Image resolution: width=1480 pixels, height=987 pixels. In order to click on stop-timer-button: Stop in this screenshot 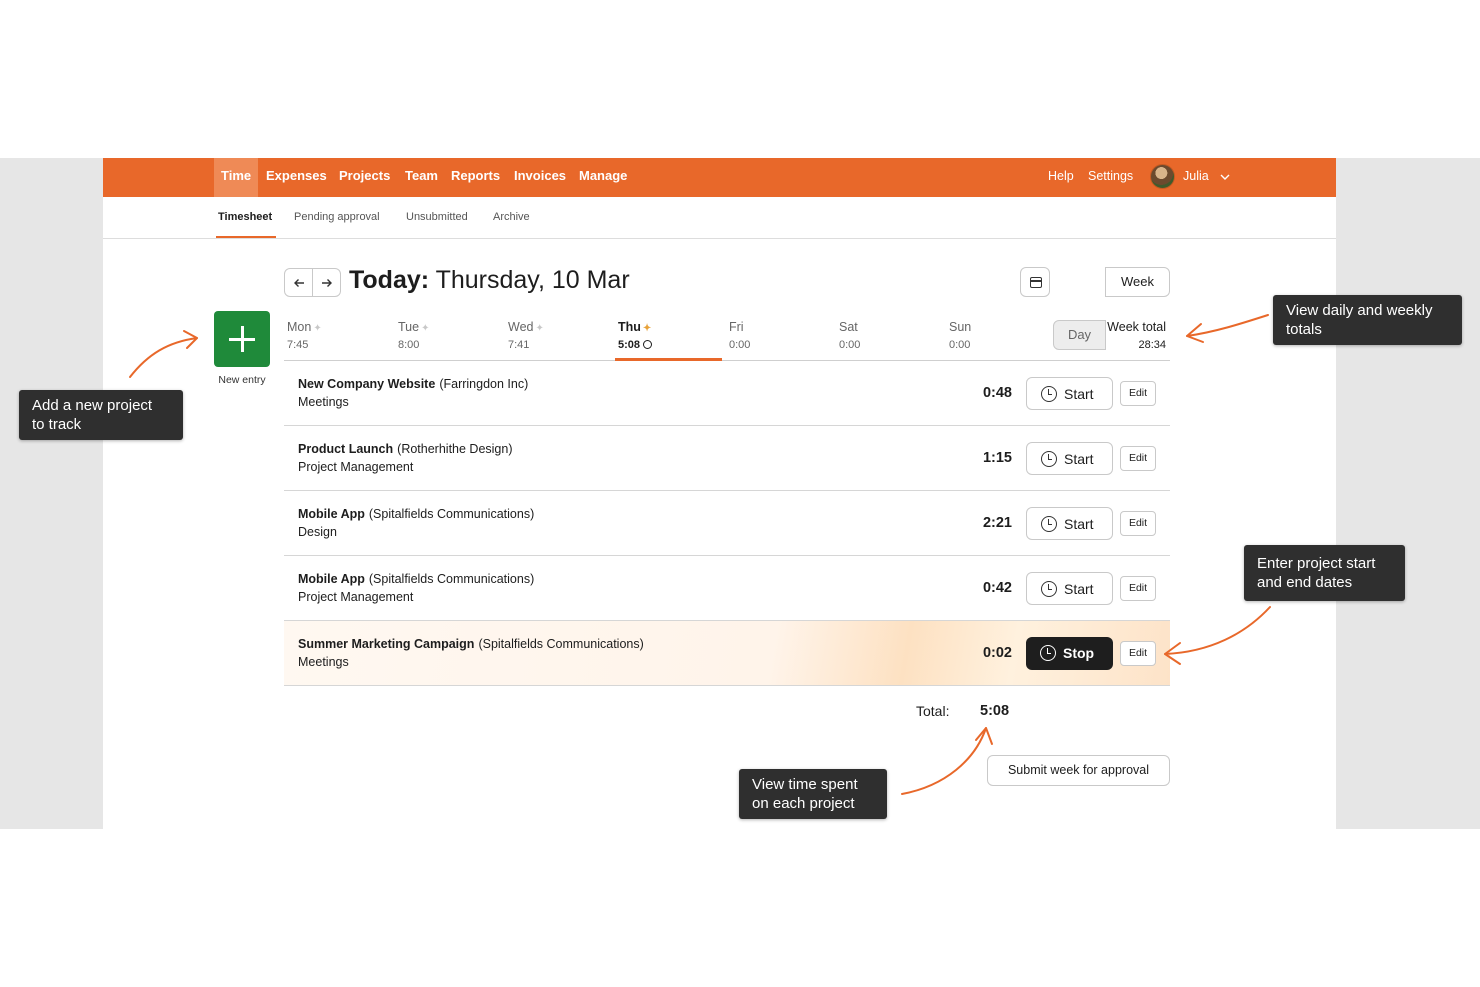, I will do `click(1069, 653)`.